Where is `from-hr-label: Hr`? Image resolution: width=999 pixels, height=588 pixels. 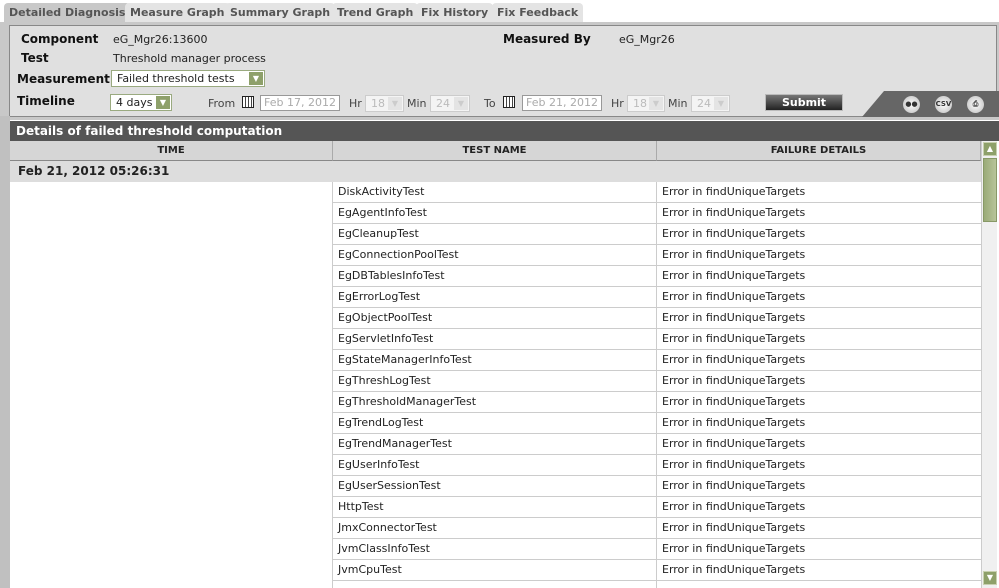
from-hr-label: Hr is located at coordinates (355, 103).